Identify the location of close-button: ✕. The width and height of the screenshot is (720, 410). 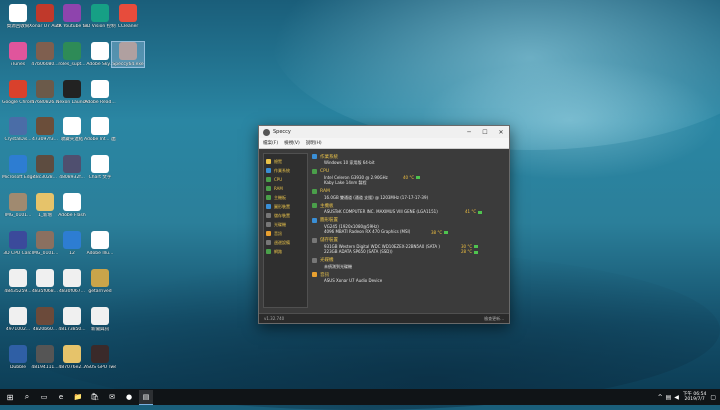
(501, 132).